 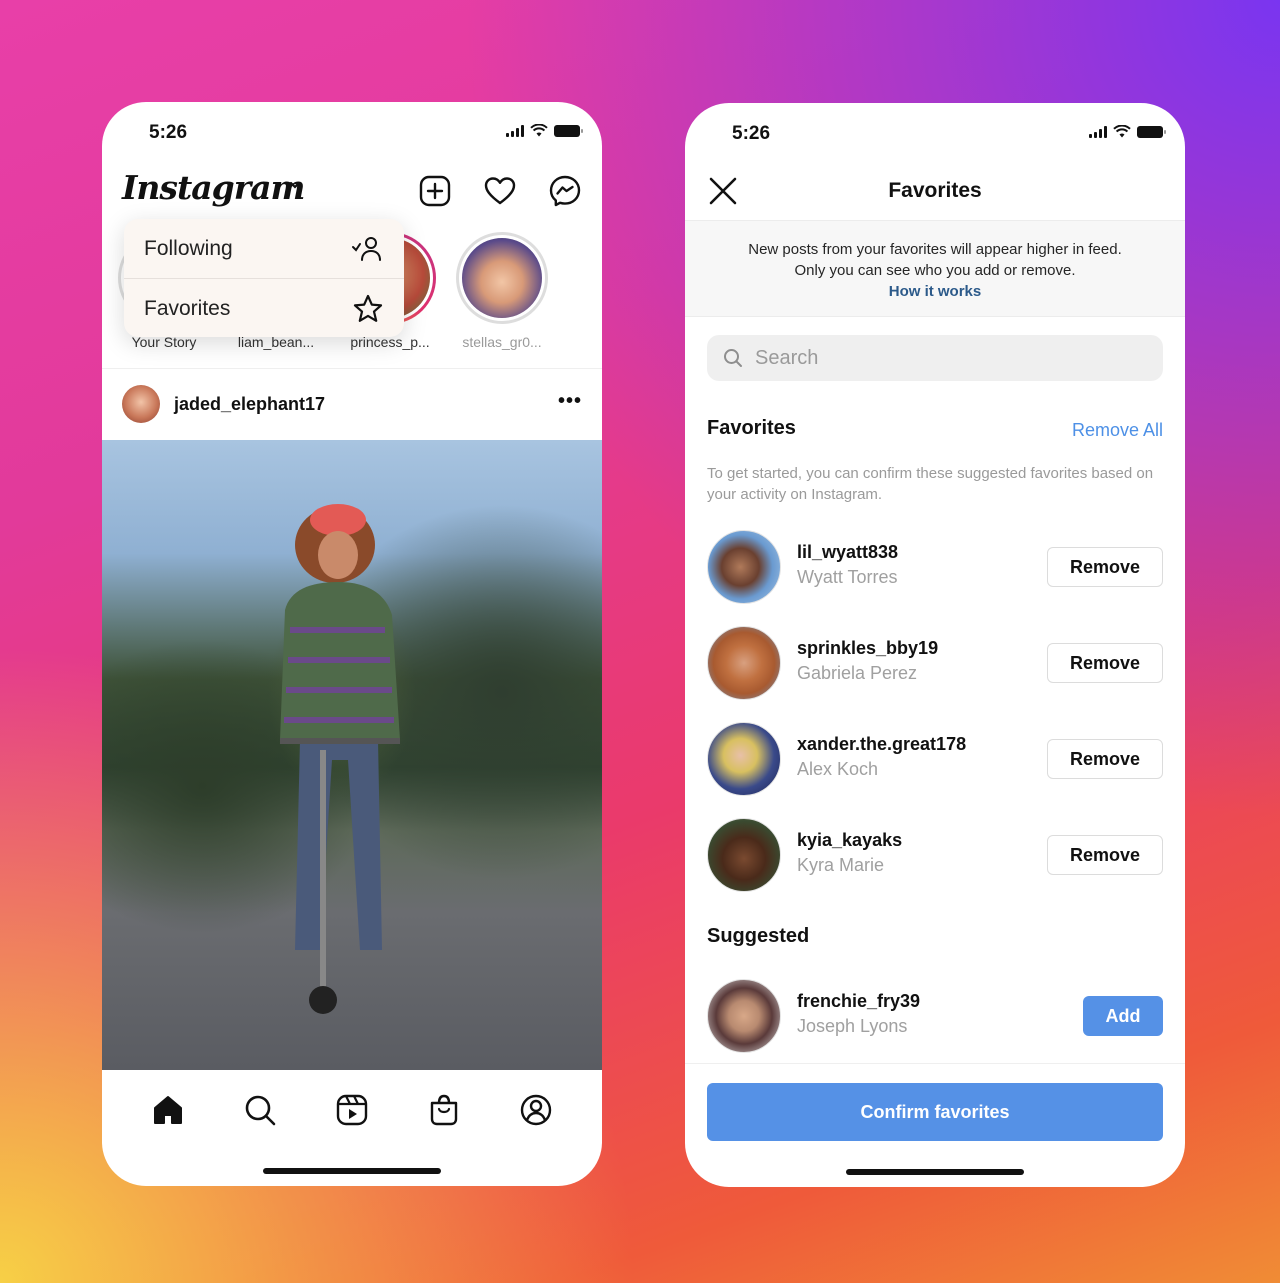 What do you see at coordinates (852, 1026) in the screenshot?
I see `full-name: Joseph Lyons` at bounding box center [852, 1026].